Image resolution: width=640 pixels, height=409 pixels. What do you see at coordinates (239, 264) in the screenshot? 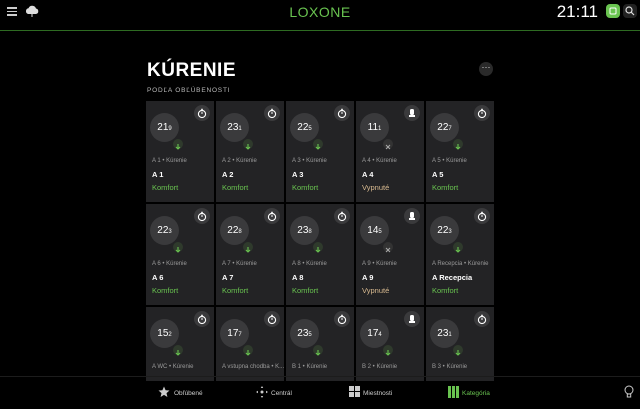
I see `tile-subtitle: A 7 • Kúrenie` at bounding box center [239, 264].